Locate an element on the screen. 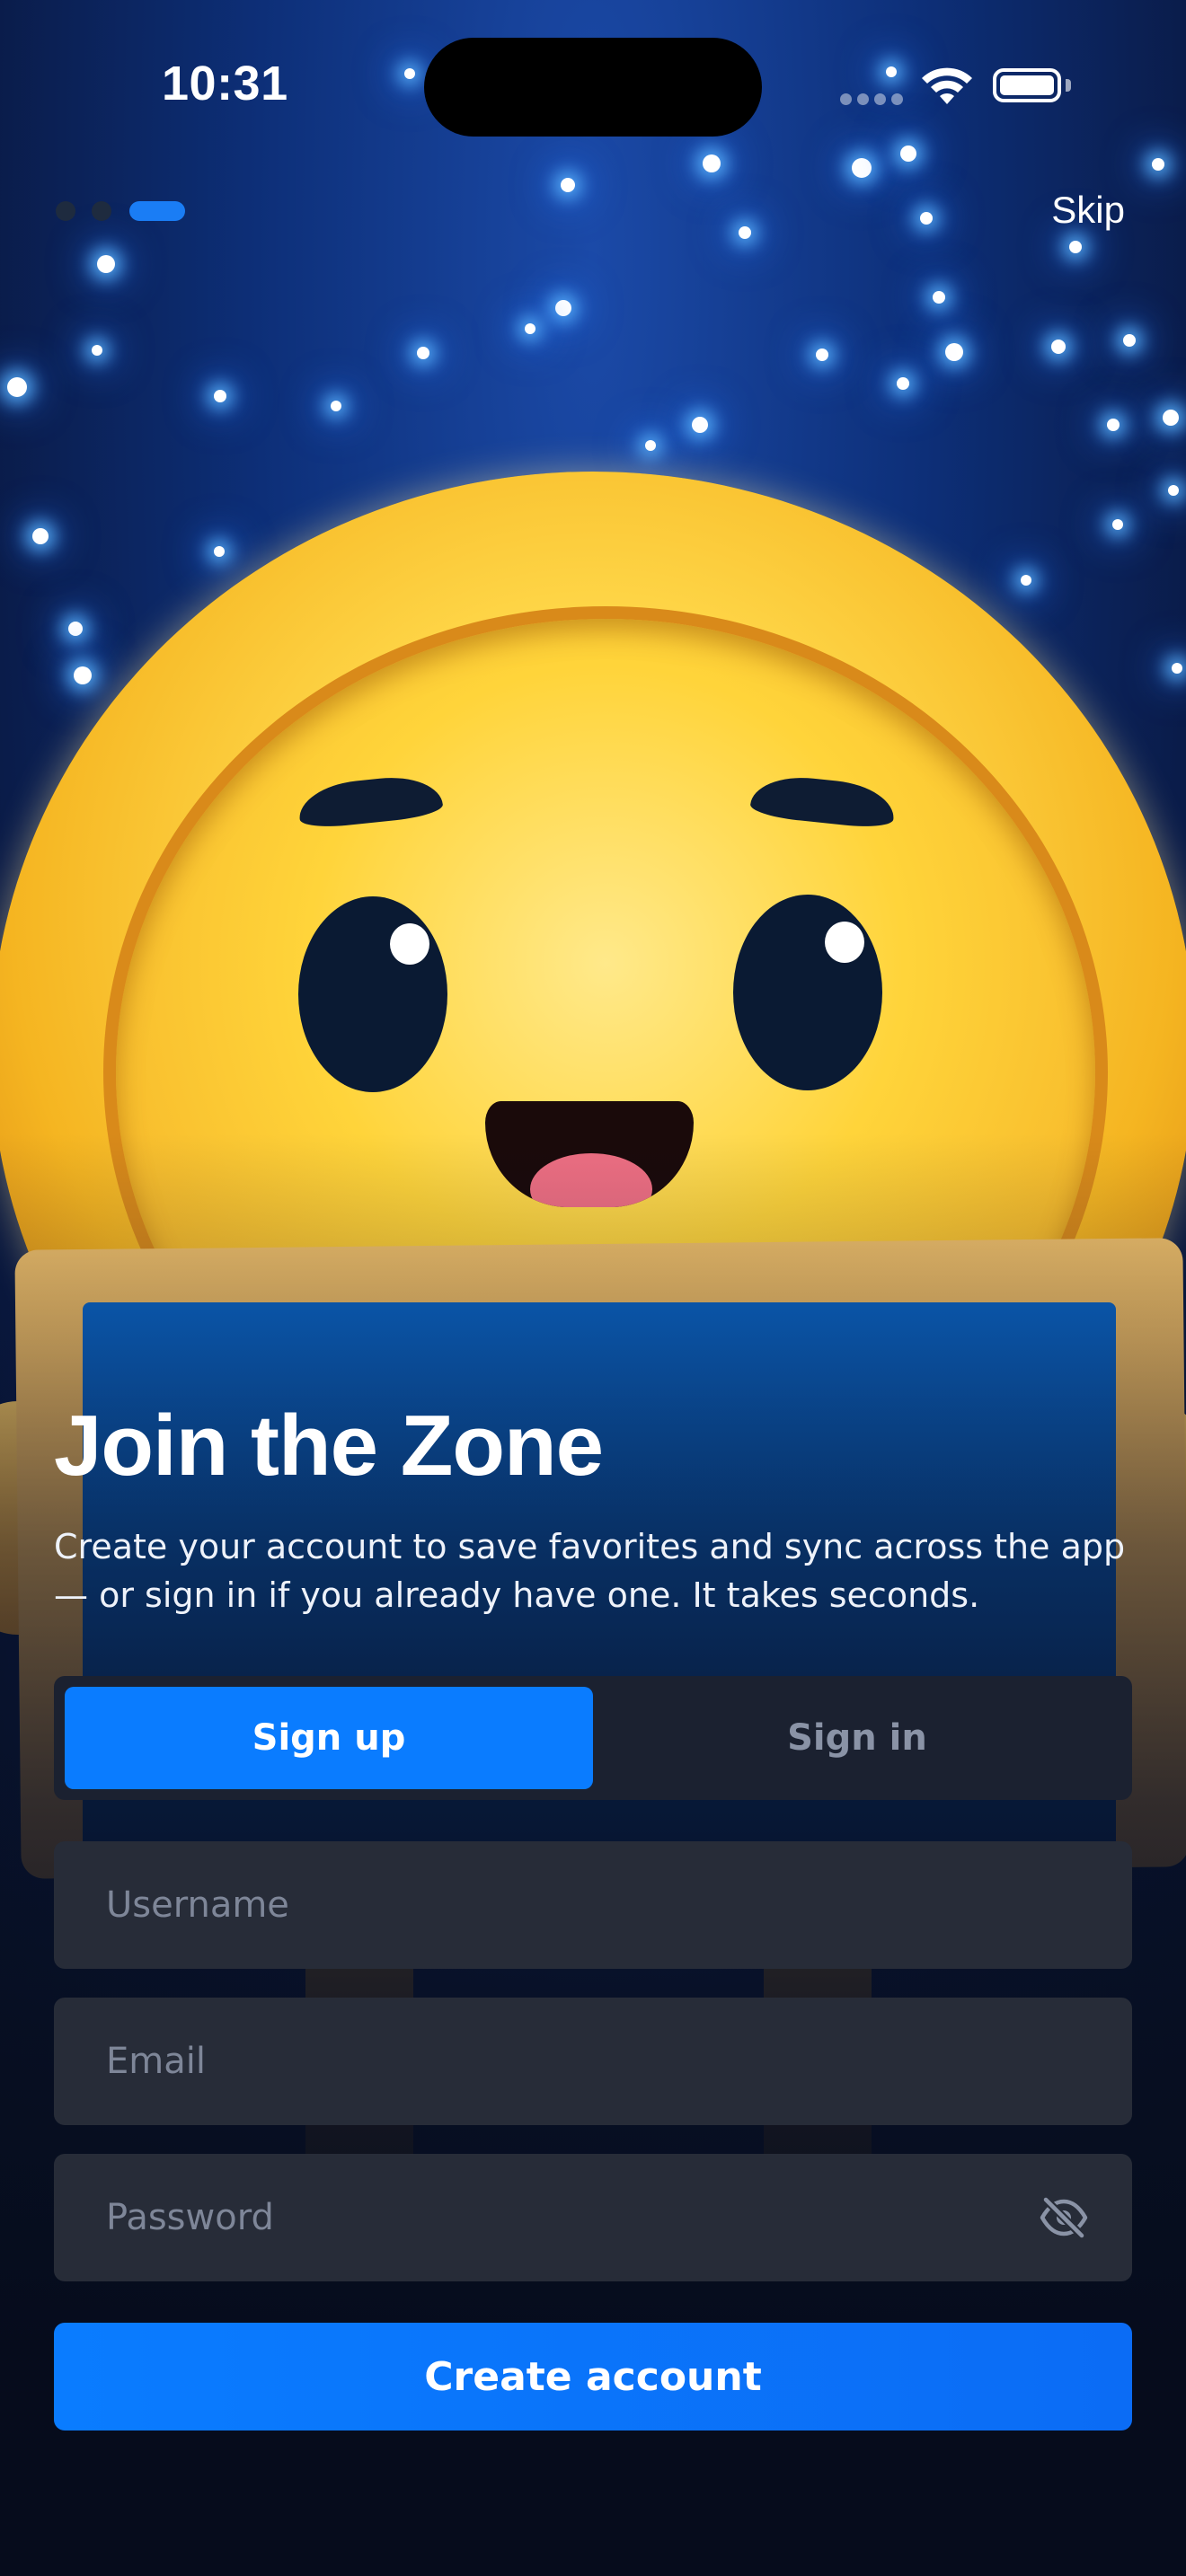 The image size is (1186, 2576). eye-slash-icon is located at coordinates (1064, 2217).